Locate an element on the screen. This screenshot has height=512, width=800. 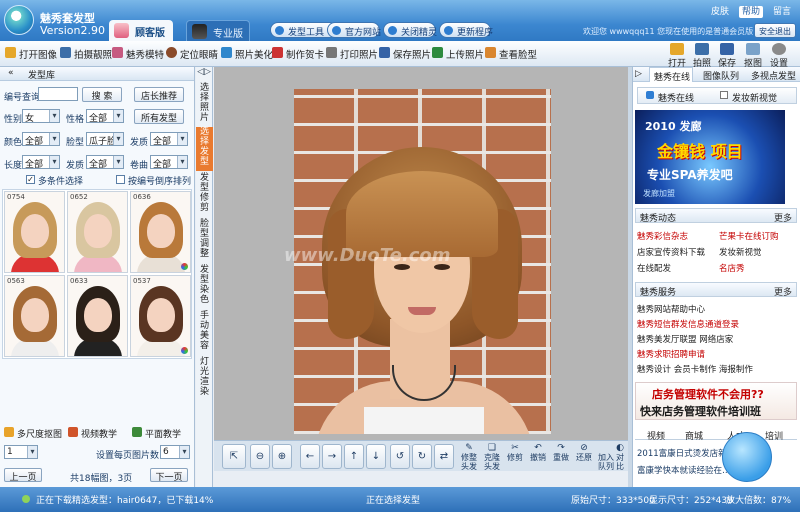
tab-image-queue: 图像队列 is located at coordinates (721, 74).